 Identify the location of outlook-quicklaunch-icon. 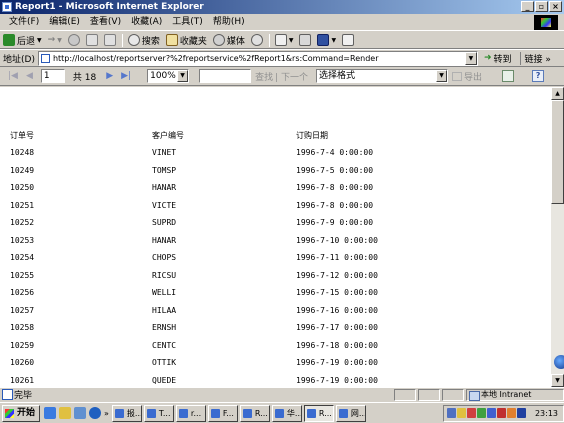
(65, 413).